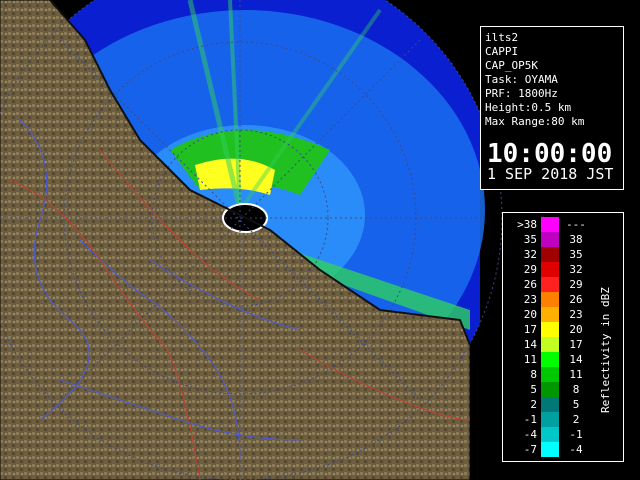 Image resolution: width=640 pixels, height=480 pixels. I want to click on legend-max: -4, so click(576, 449).